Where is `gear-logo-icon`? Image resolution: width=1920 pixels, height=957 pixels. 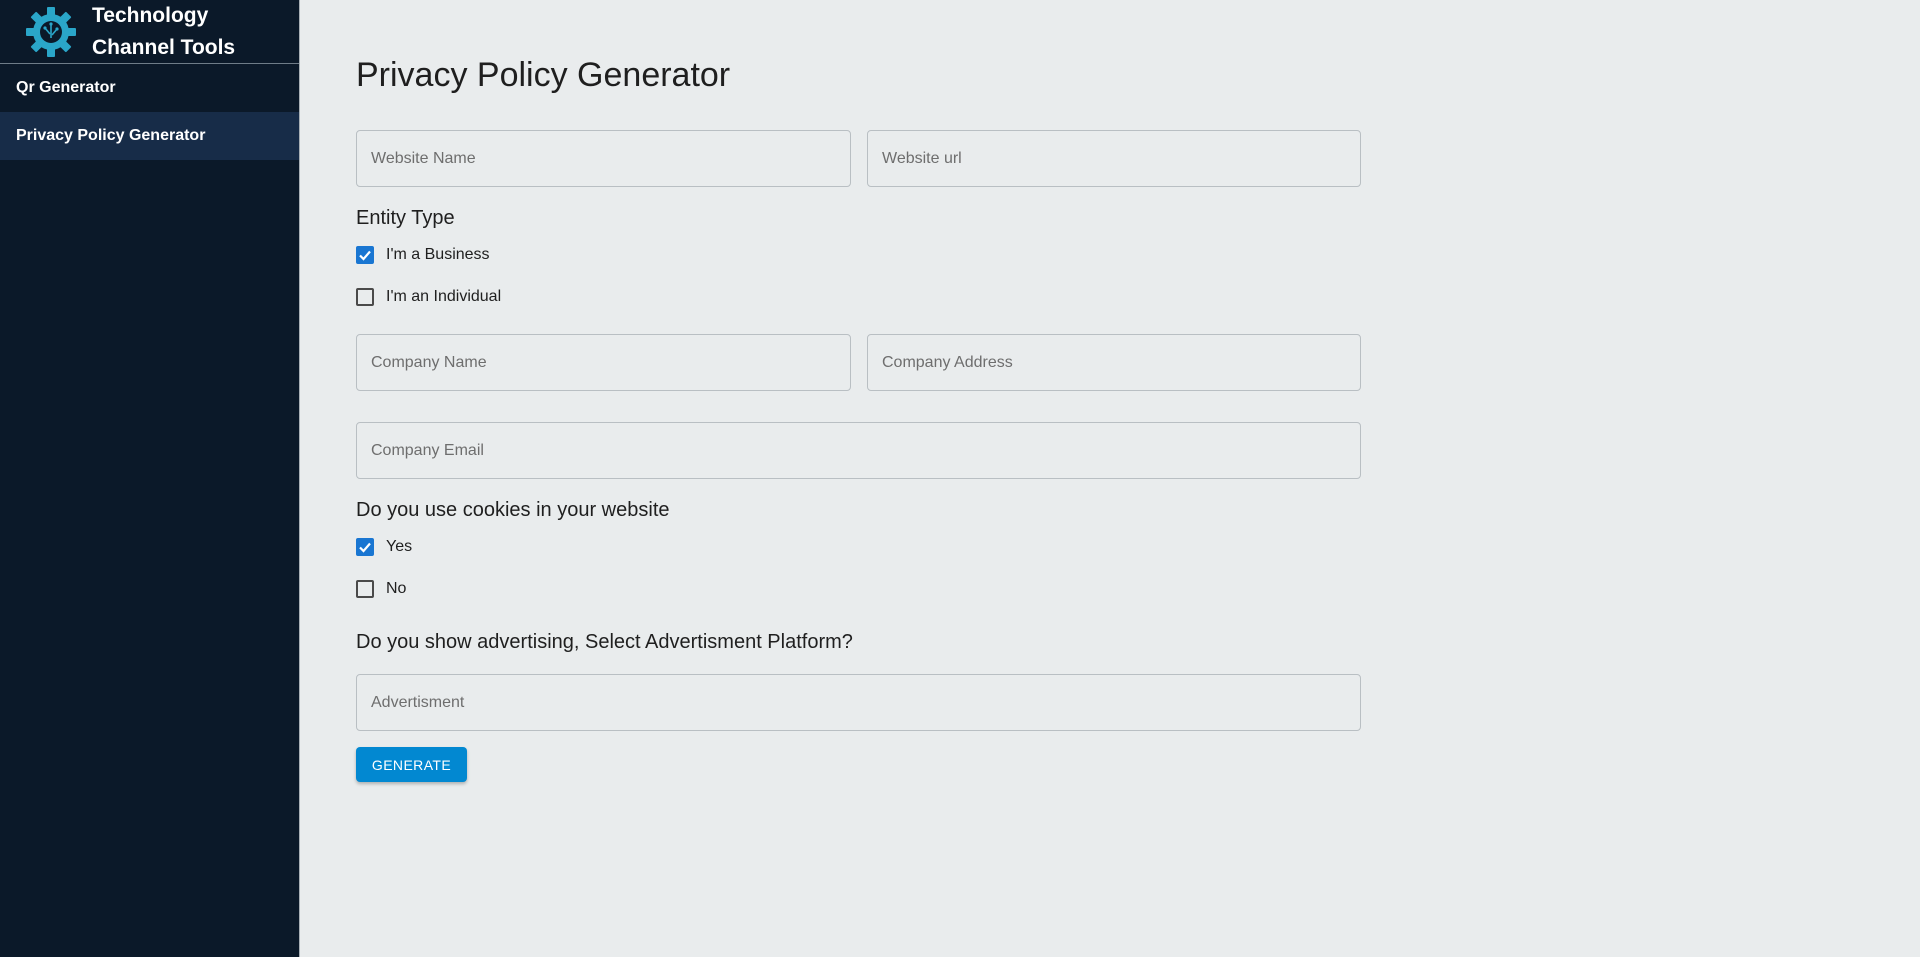 gear-logo-icon is located at coordinates (51, 31).